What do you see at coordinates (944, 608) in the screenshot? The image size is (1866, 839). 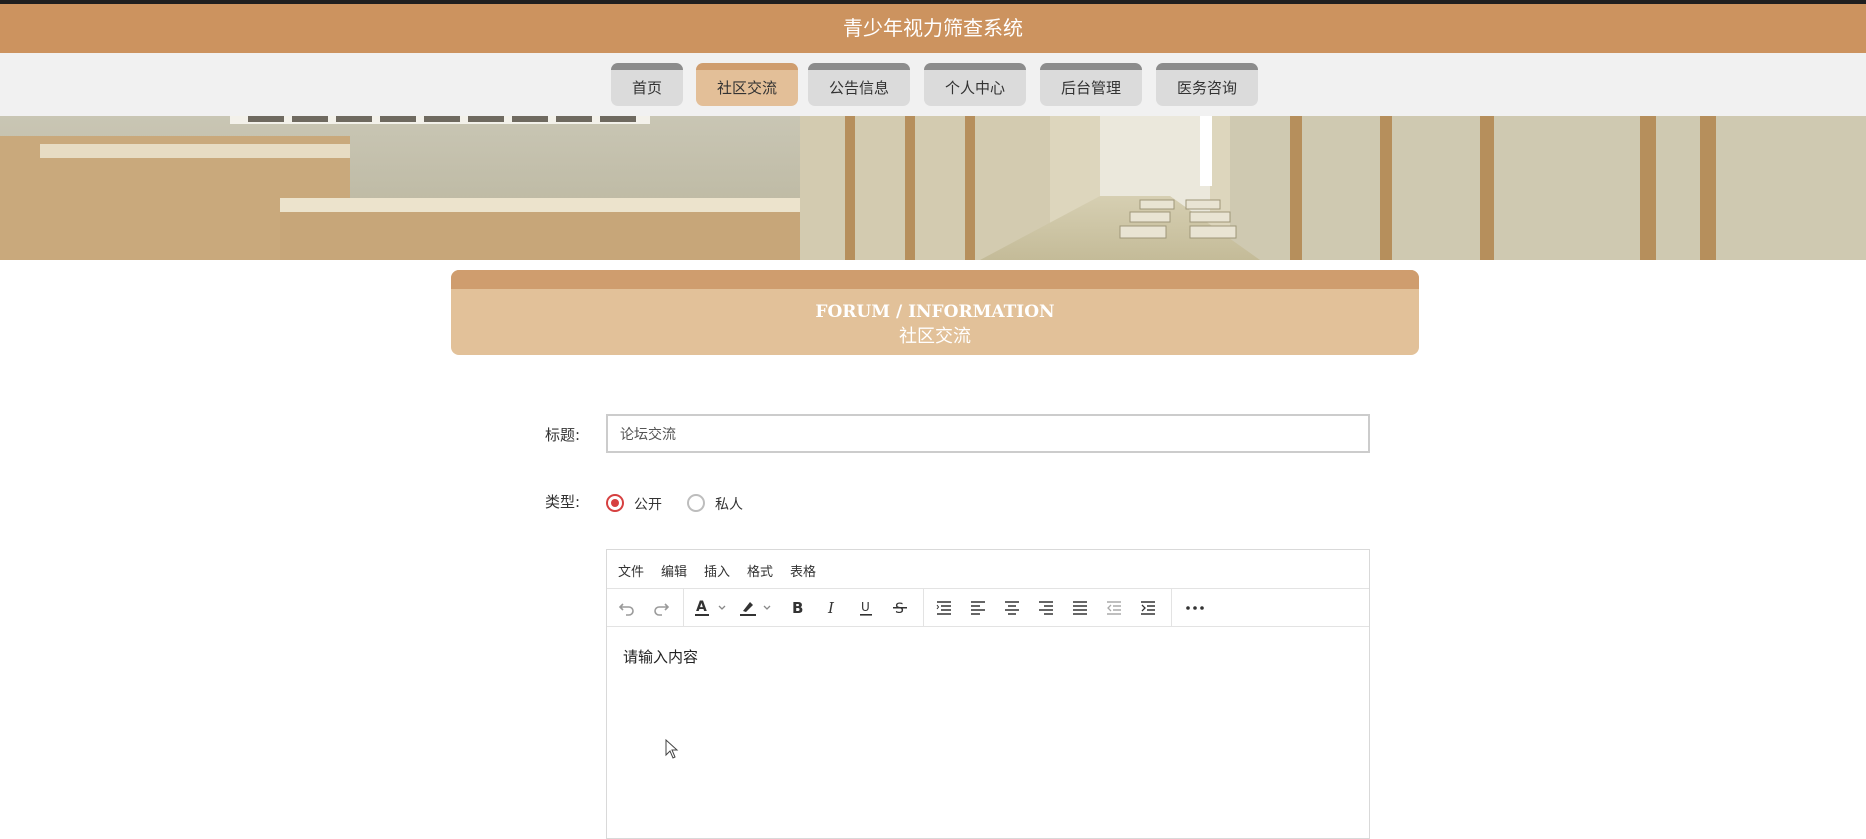 I see `line-height-icon` at bounding box center [944, 608].